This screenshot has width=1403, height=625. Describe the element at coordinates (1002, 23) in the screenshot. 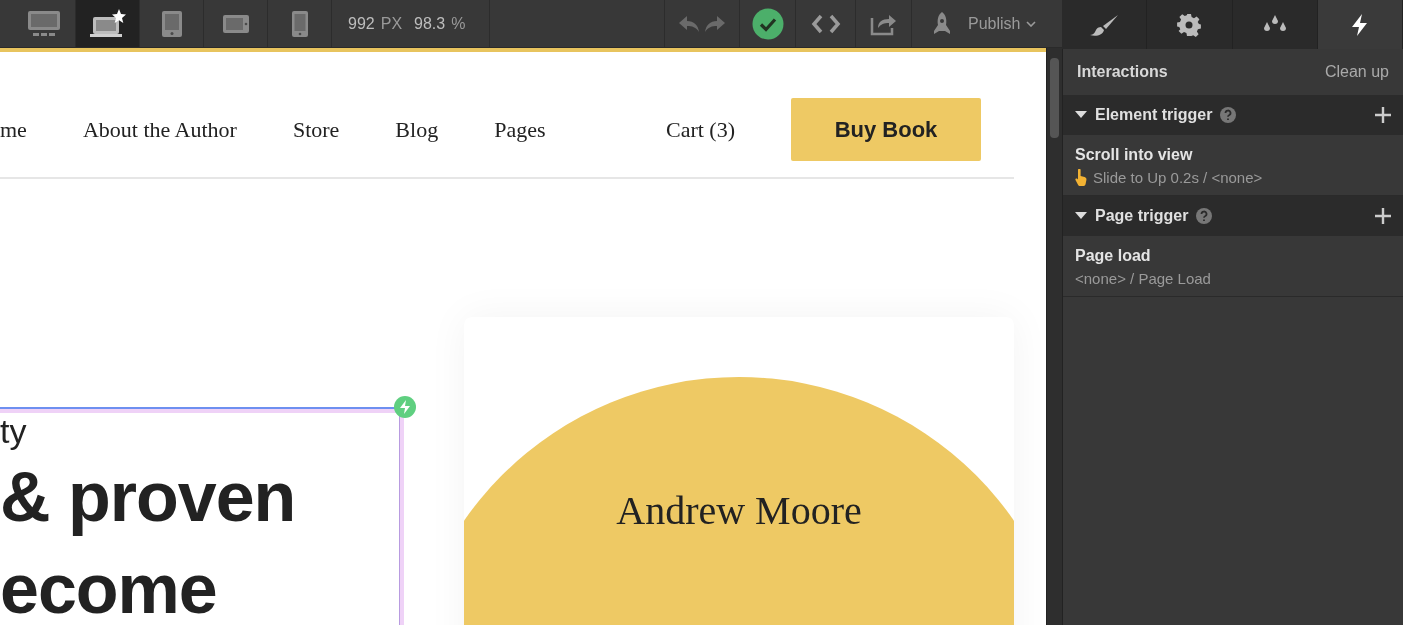

I see `publish-button: Publish` at that location.